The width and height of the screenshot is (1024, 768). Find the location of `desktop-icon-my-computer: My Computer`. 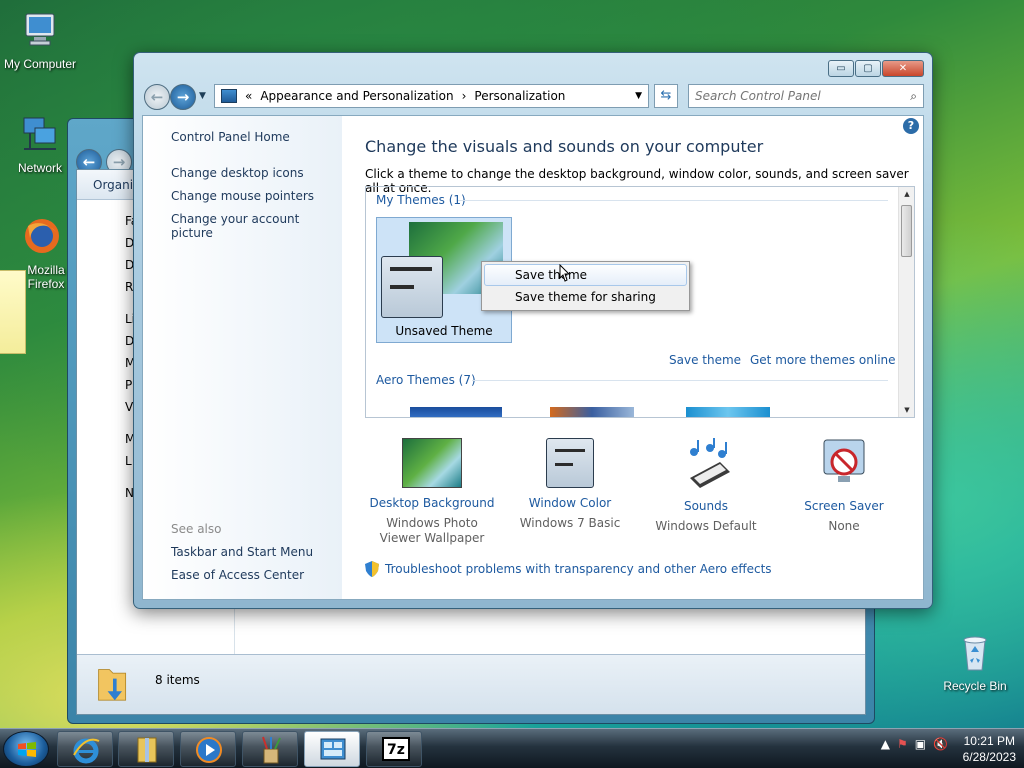

desktop-icon-my-computer: My Computer is located at coordinates (40, 40).